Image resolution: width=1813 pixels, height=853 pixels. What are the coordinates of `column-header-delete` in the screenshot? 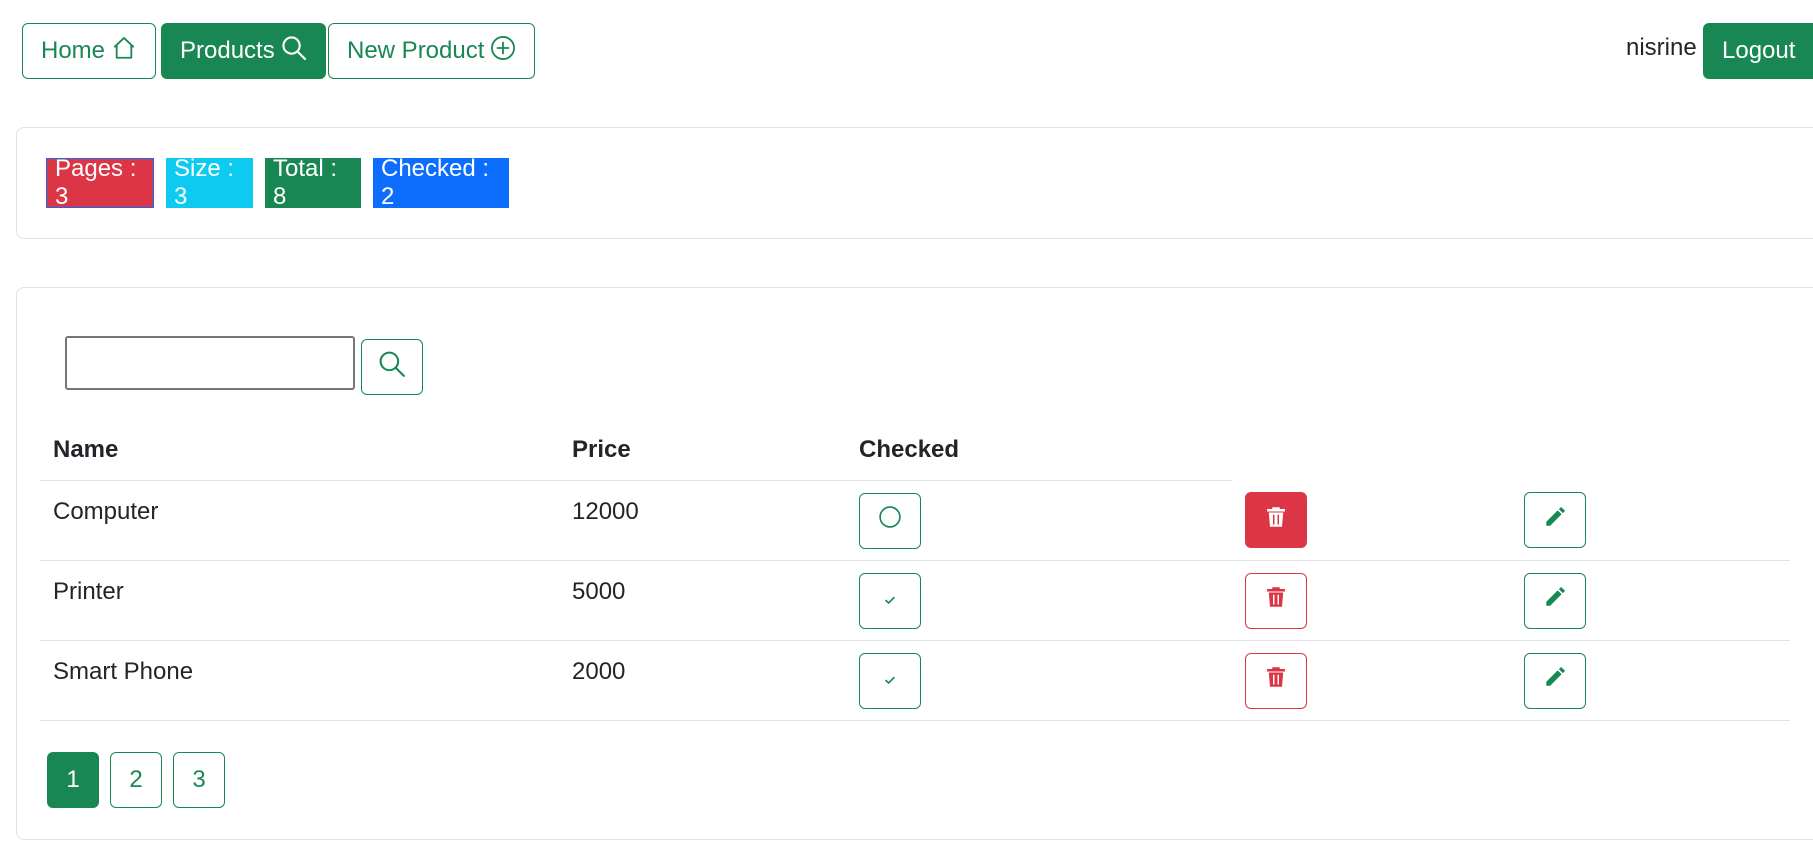 It's located at (1371, 450).